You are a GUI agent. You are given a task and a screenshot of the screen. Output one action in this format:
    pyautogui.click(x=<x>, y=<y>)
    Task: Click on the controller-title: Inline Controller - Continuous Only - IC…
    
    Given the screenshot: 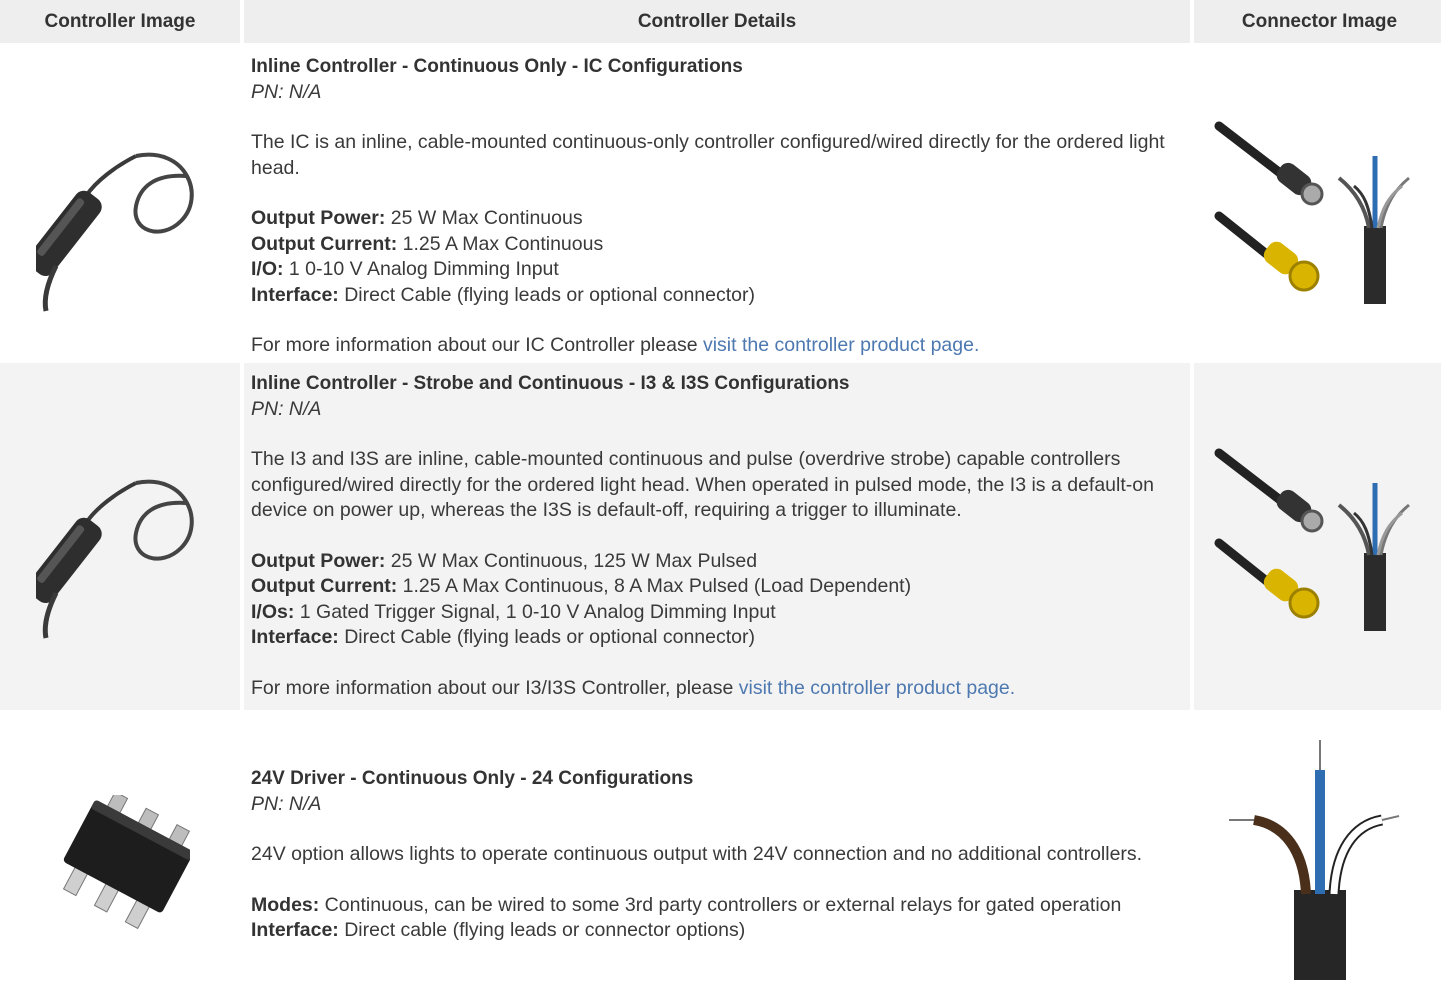 What is the action you would take?
    pyautogui.click(x=497, y=66)
    